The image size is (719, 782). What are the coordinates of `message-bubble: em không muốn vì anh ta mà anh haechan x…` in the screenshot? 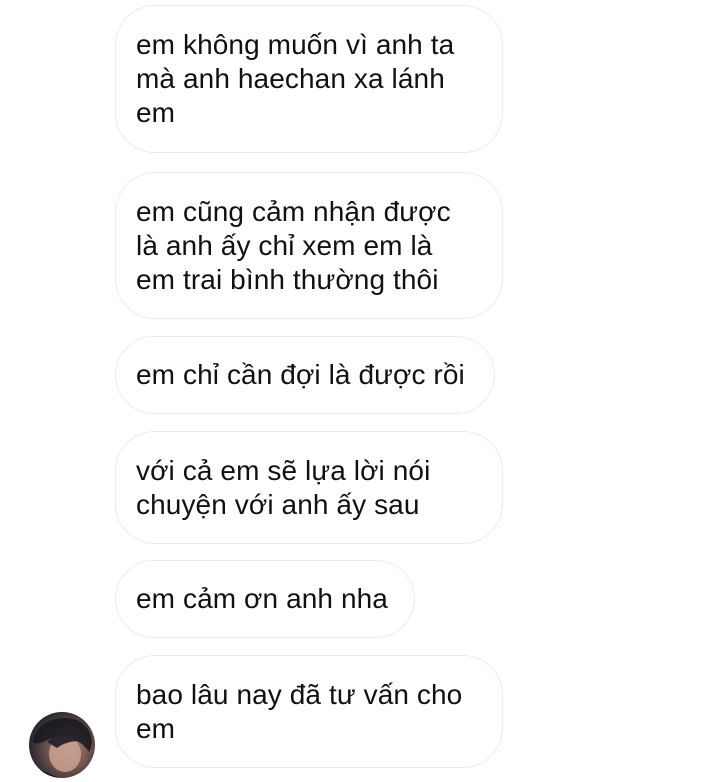 It's located at (309, 79).